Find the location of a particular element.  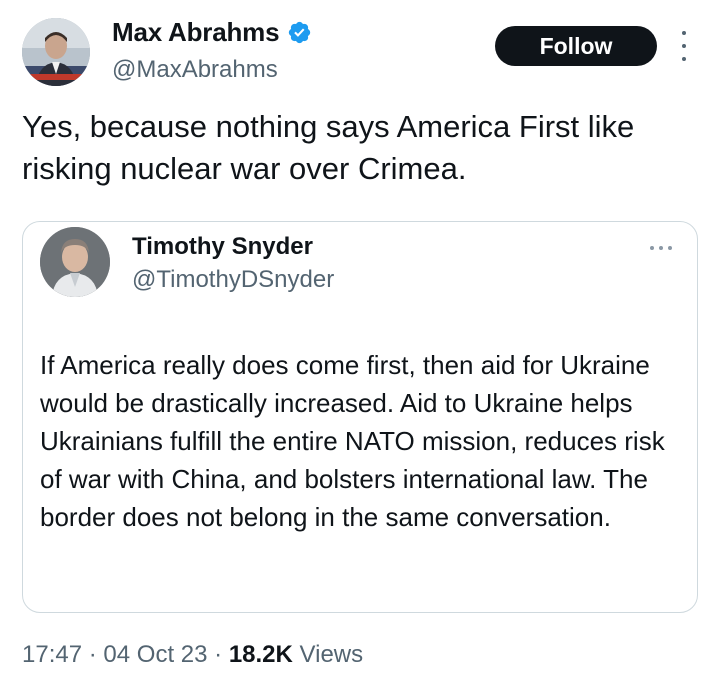

tweet-time: 17:47 is located at coordinates (52, 654).